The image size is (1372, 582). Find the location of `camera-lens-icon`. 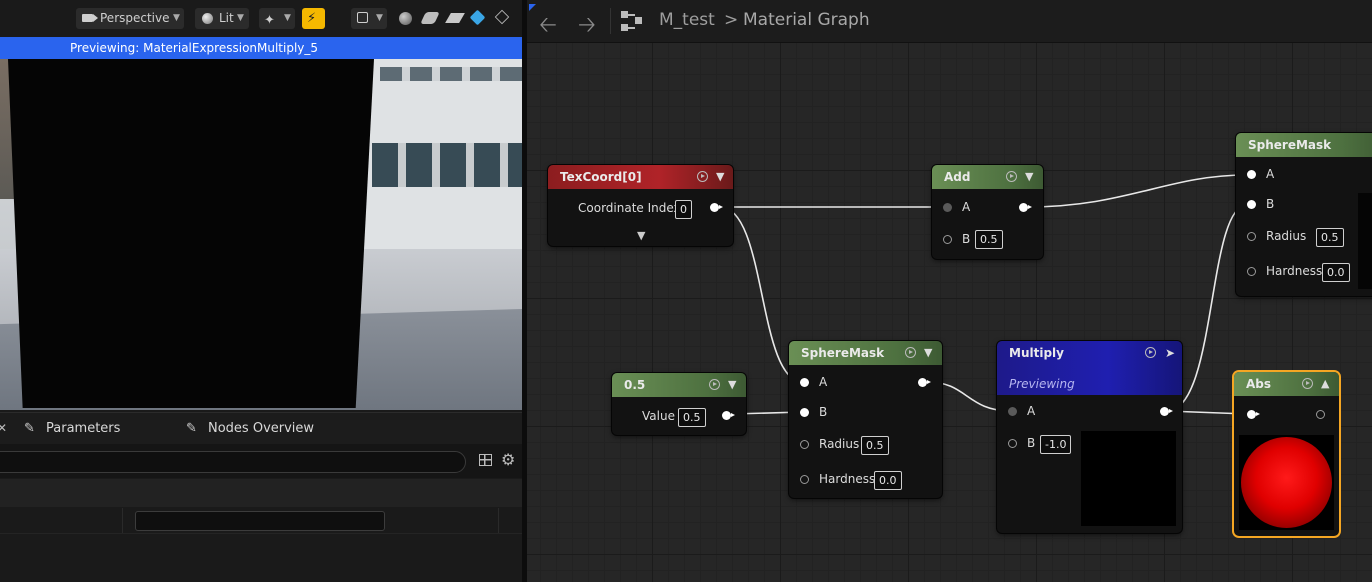

camera-lens-icon is located at coordinates (95, 18).